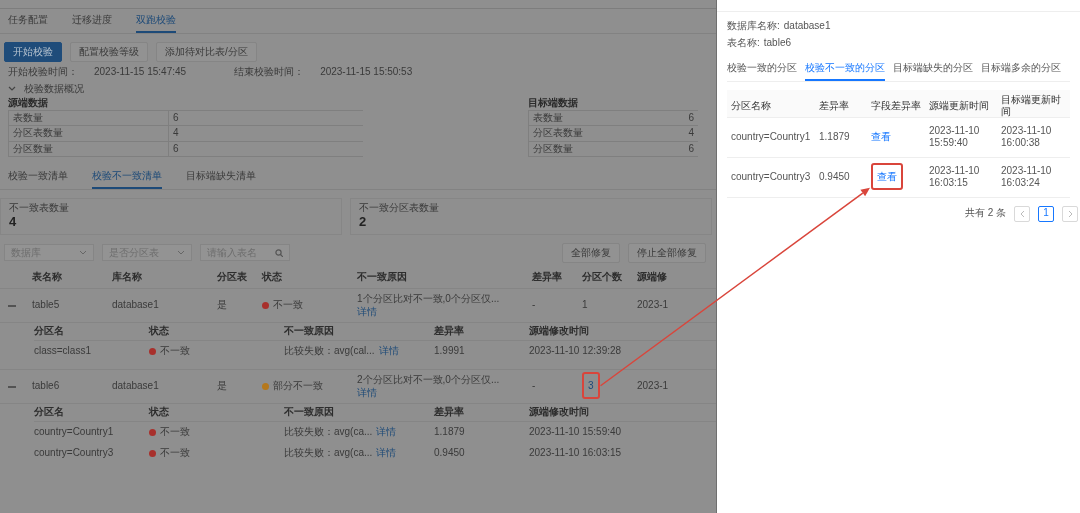 The image size is (1080, 513). What do you see at coordinates (777, 42) in the screenshot?
I see `info-value: table6` at bounding box center [777, 42].